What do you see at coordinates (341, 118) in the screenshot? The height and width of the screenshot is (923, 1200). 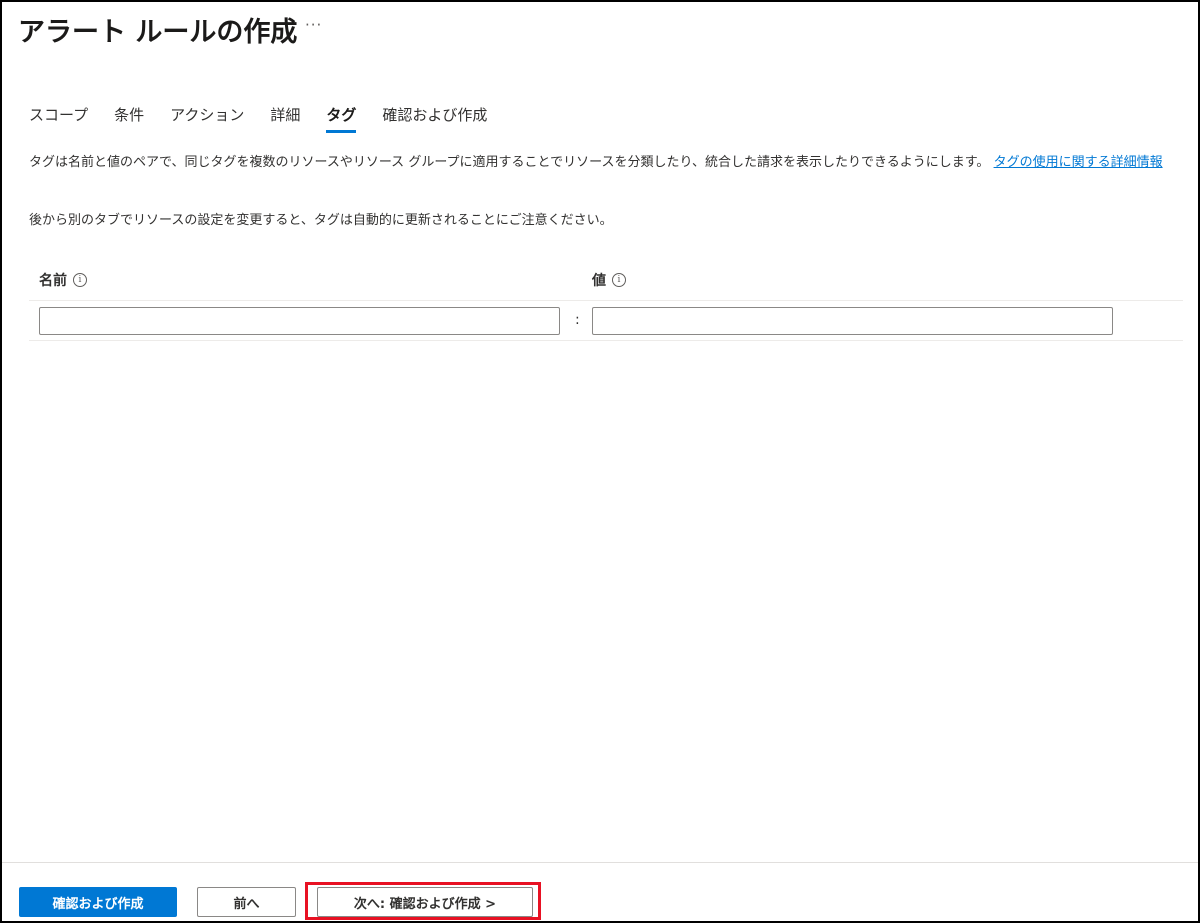 I see `tab-tags: タグ` at bounding box center [341, 118].